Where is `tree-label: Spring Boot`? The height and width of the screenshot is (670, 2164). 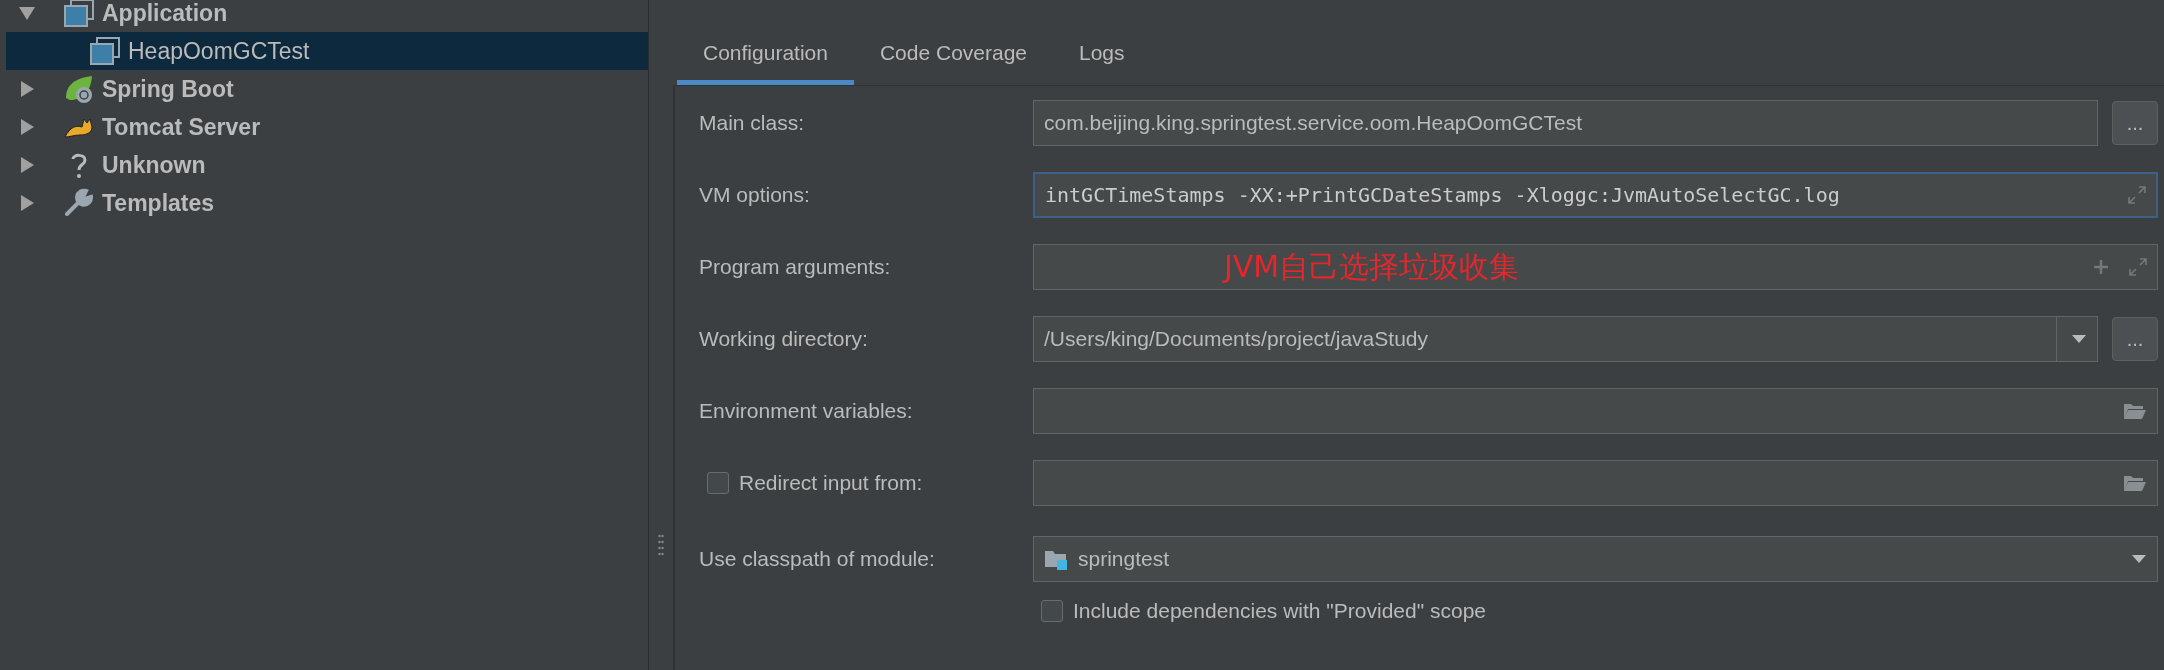 tree-label: Spring Boot is located at coordinates (168, 89).